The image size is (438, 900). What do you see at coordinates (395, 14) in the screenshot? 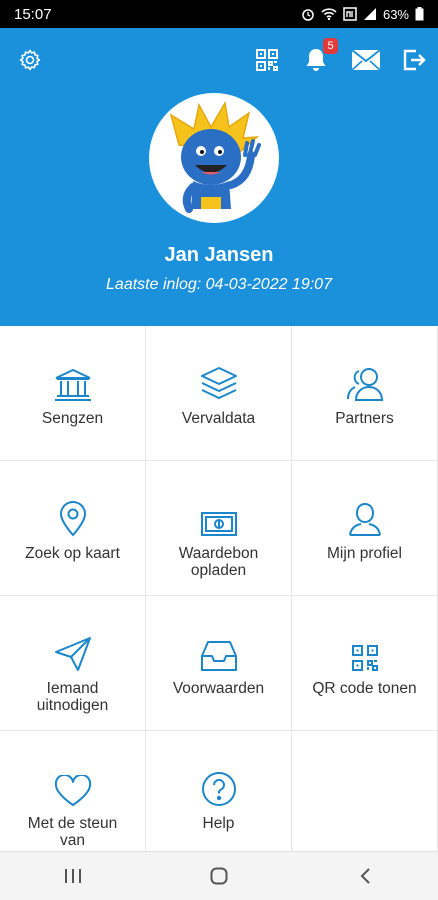
I see `battery-percent: 63%` at bounding box center [395, 14].